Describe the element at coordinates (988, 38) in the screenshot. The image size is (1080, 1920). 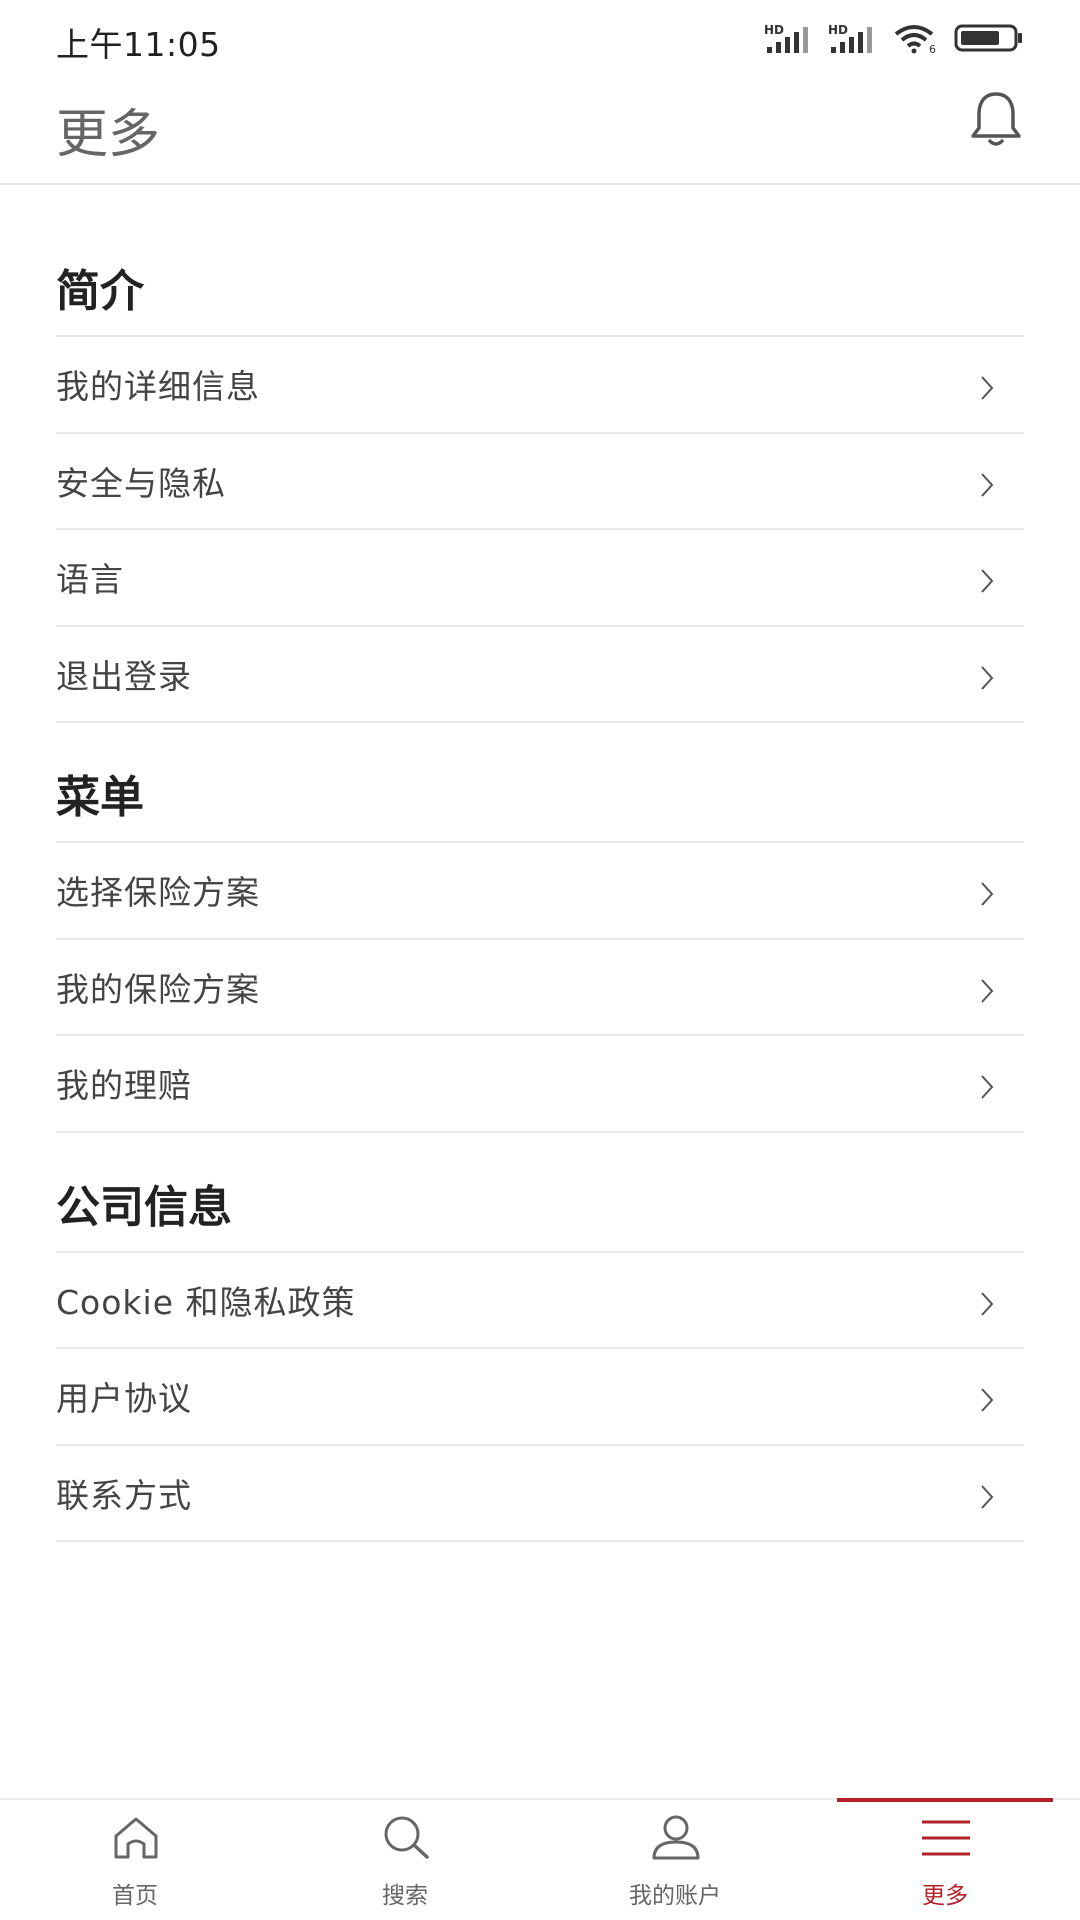
I see `battery-icon` at that location.